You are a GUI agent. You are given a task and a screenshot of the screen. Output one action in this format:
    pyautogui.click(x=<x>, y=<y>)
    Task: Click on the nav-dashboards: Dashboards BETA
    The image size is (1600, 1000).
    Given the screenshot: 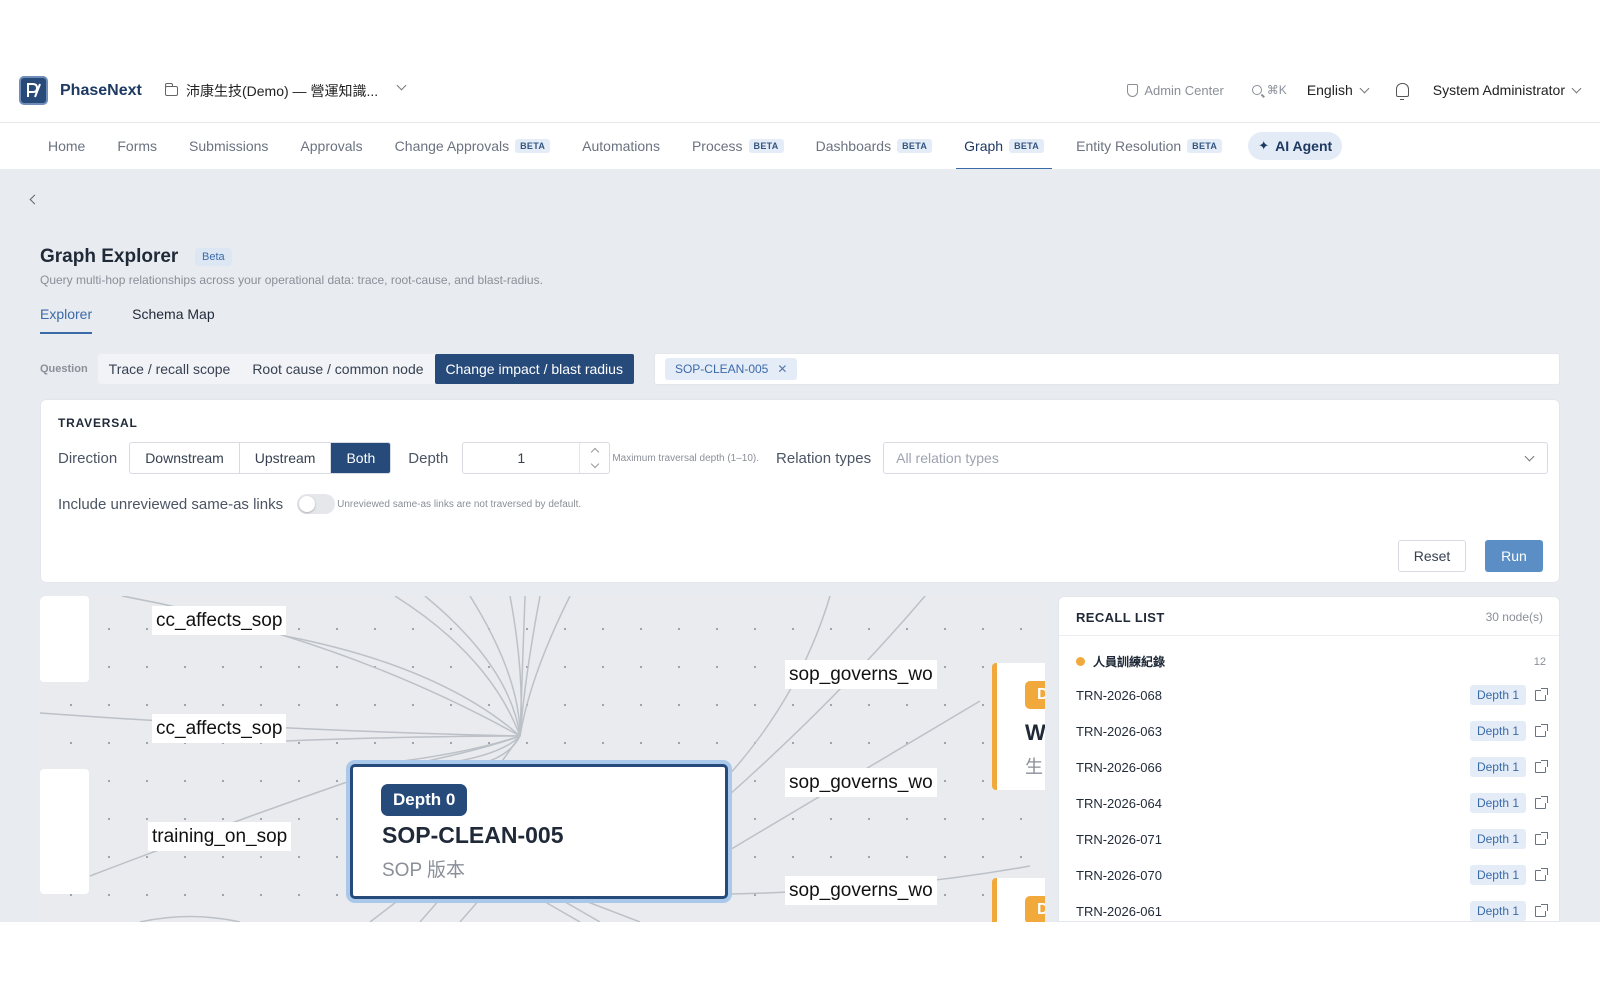 What is the action you would take?
    pyautogui.click(x=874, y=146)
    